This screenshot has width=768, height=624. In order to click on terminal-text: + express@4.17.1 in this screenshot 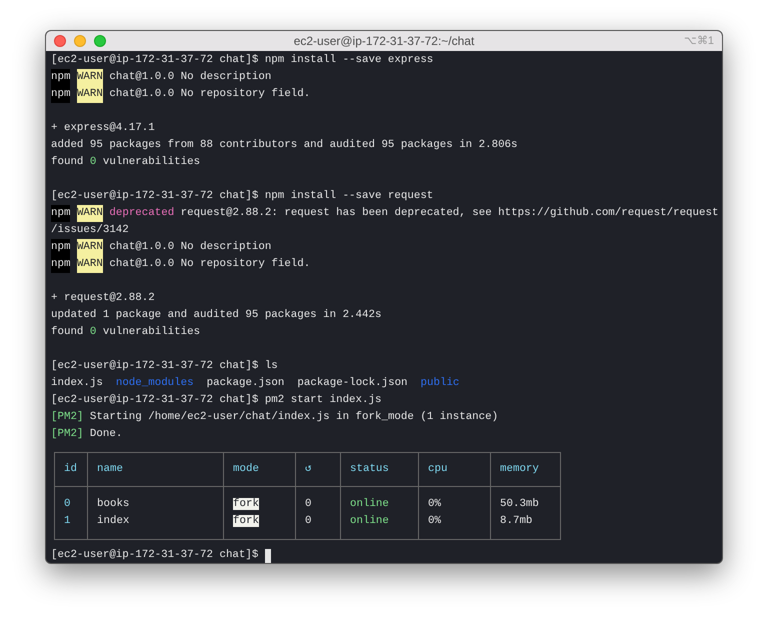, I will do `click(103, 128)`.